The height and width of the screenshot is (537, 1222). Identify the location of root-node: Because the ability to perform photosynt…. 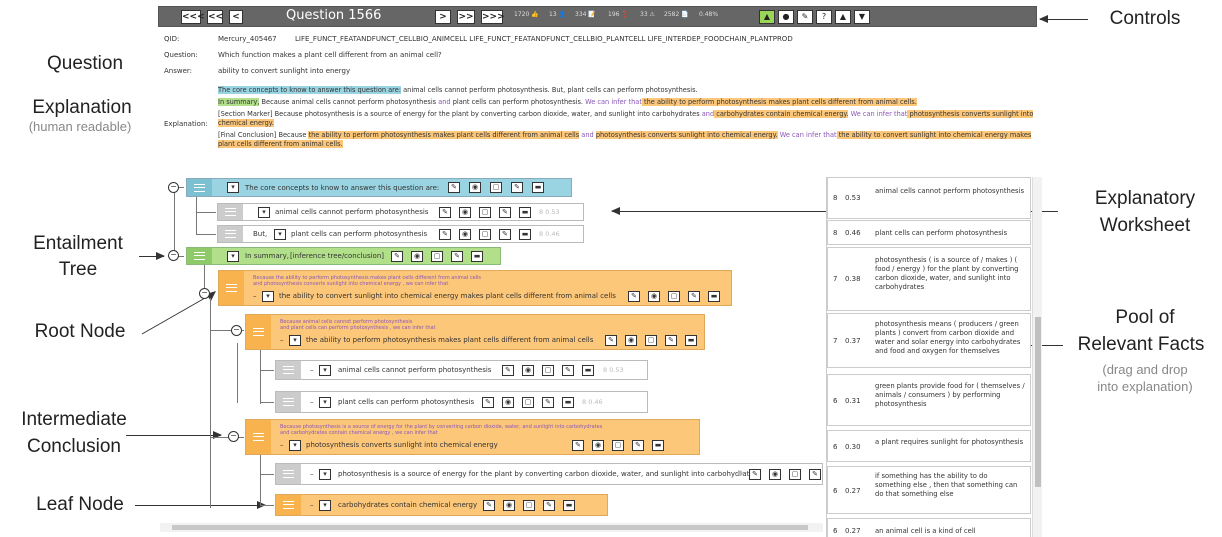
(475, 288).